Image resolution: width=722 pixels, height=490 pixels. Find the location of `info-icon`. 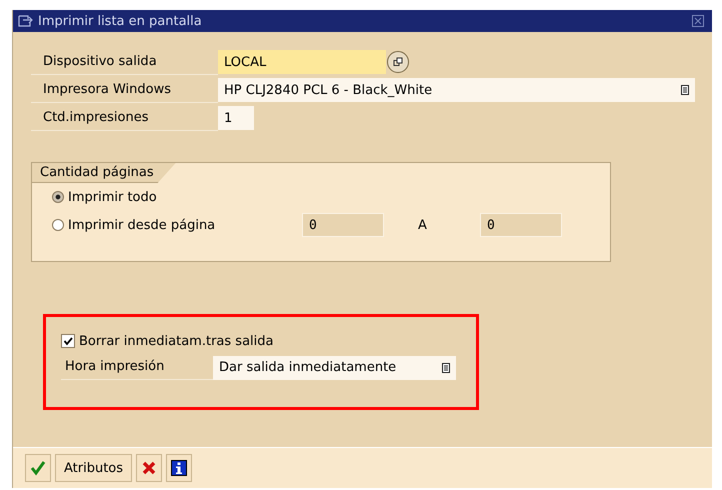

info-icon is located at coordinates (179, 468).